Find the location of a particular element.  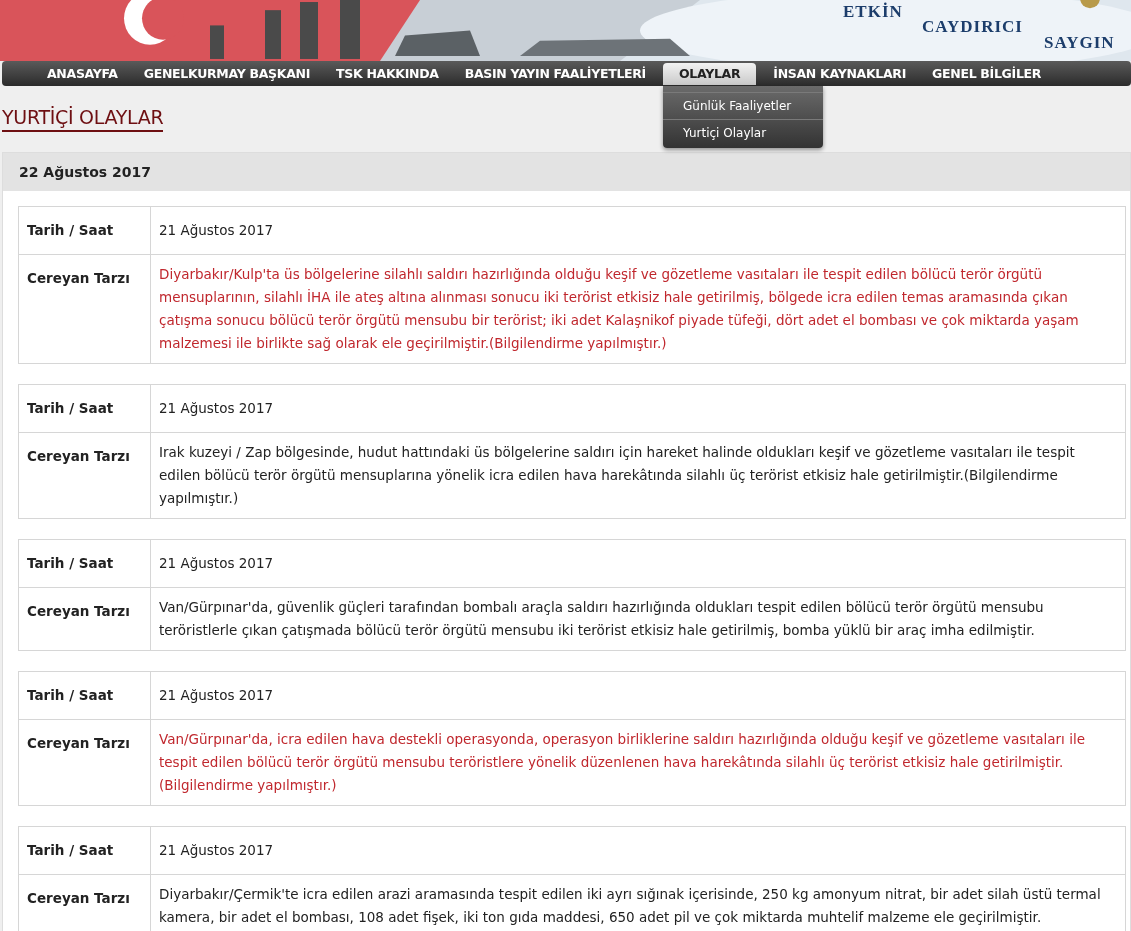

page-title: YURTİÇİ OLAYLAR is located at coordinates (83, 119).